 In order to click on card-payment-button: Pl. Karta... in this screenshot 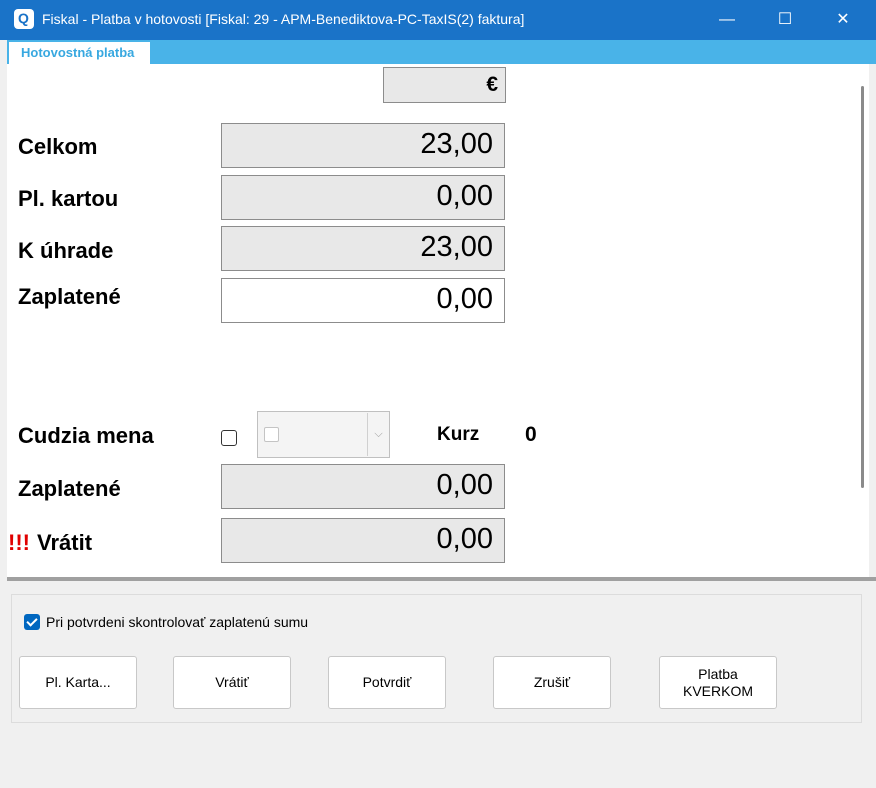, I will do `click(78, 682)`.